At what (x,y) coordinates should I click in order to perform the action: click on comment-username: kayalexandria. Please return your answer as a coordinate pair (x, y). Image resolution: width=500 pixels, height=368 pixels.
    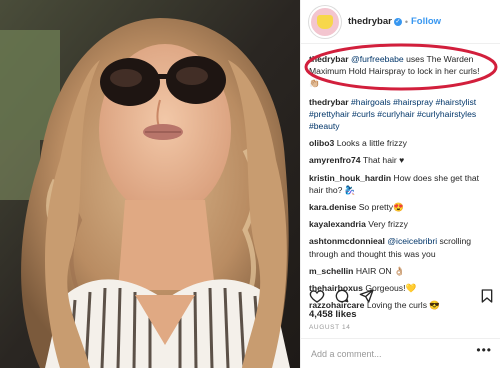
    Looking at the image, I should click on (337, 224).